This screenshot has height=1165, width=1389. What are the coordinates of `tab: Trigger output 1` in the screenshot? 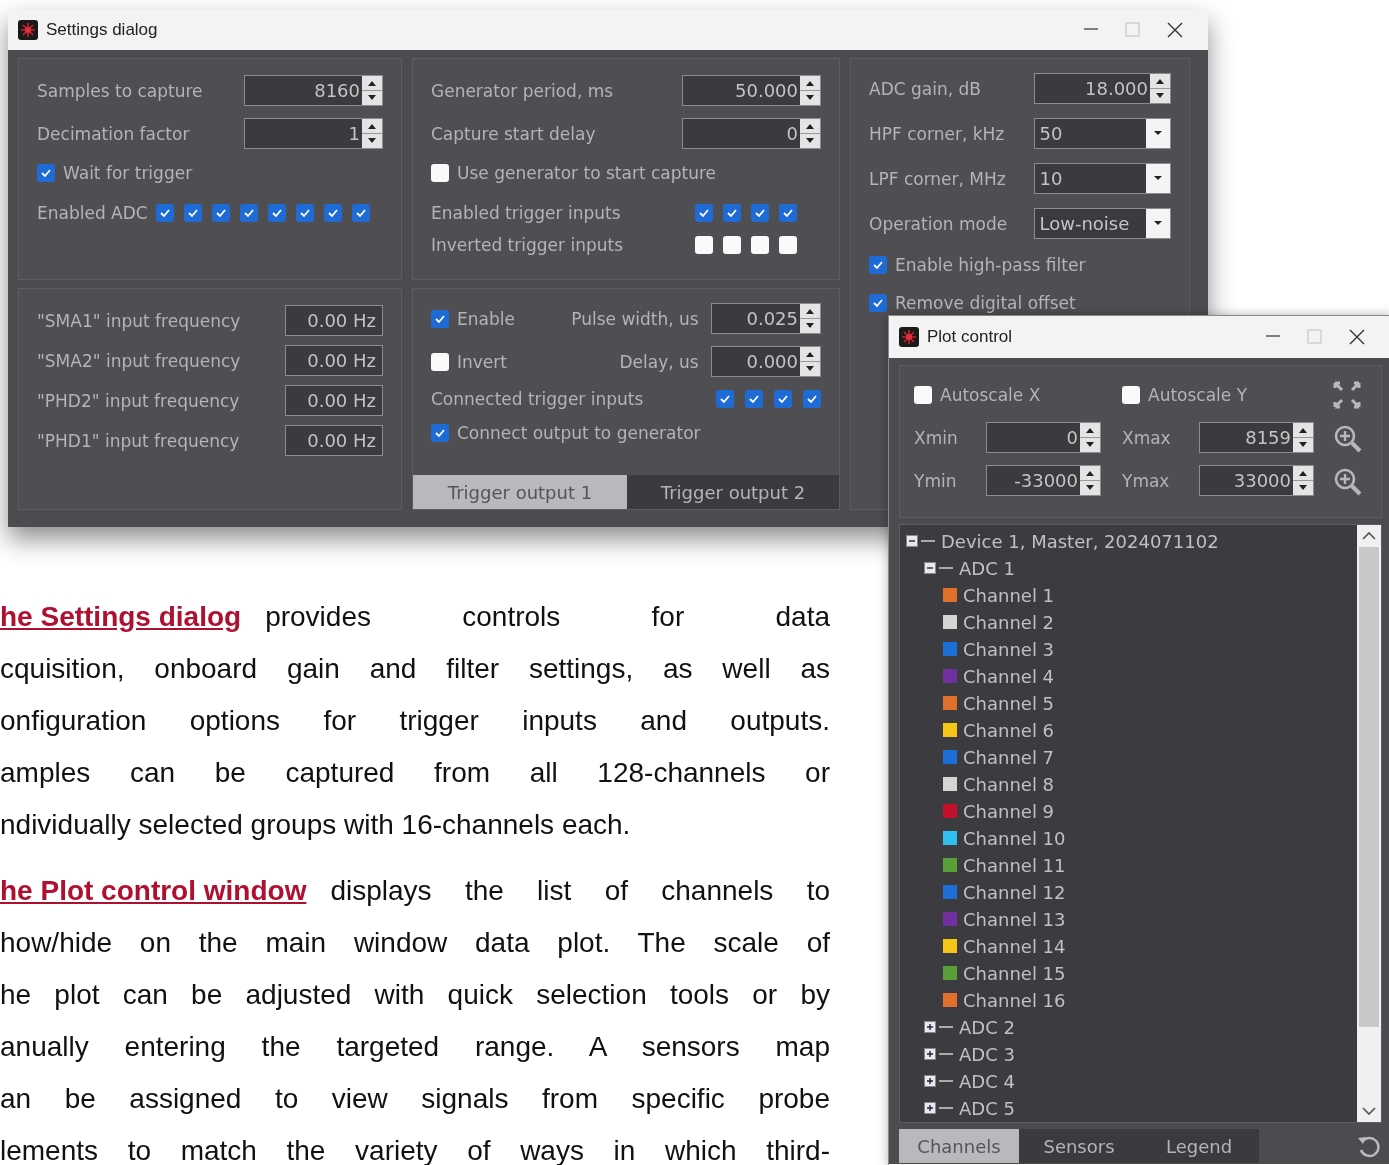 It's located at (520, 492).